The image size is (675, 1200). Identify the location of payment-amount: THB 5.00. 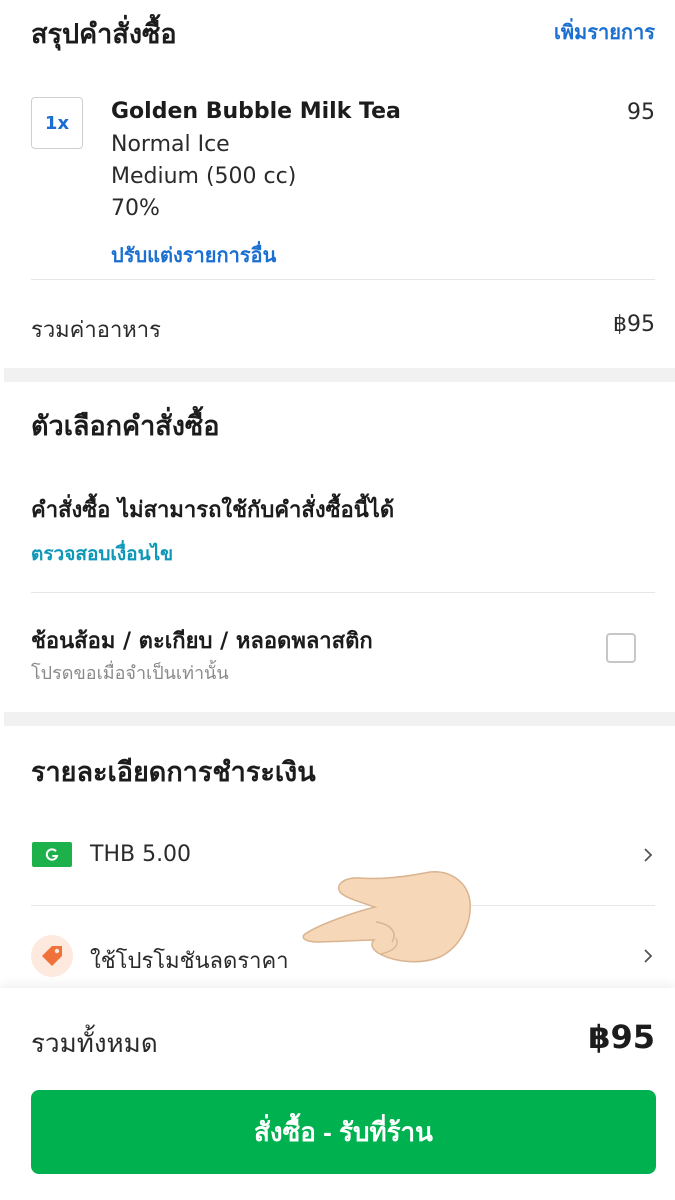
(141, 854).